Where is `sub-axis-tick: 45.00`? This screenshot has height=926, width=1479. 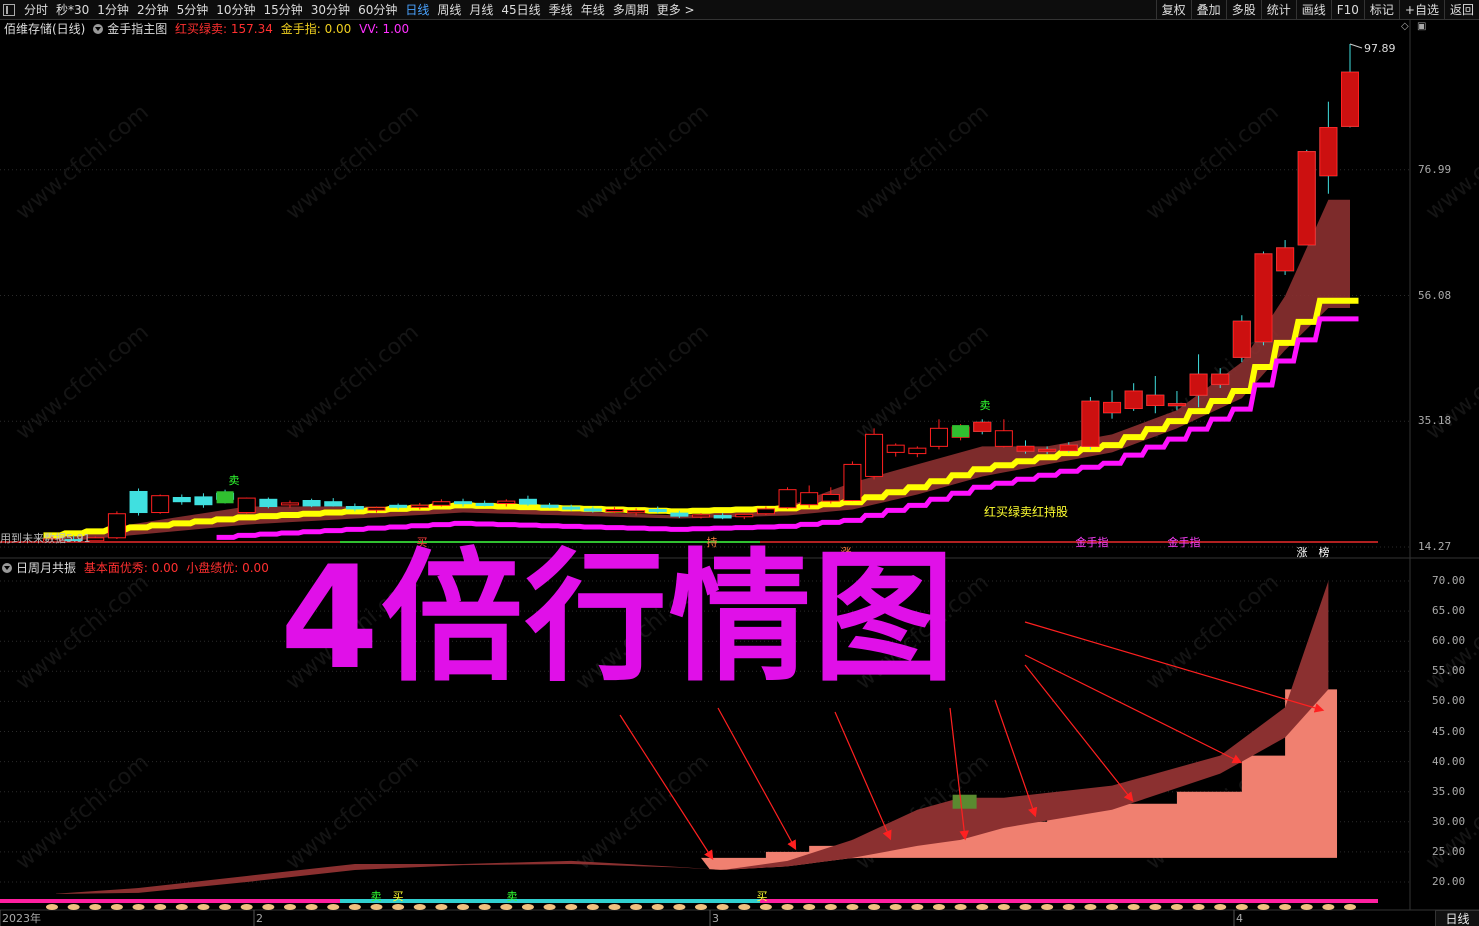 sub-axis-tick: 45.00 is located at coordinates (1449, 731).